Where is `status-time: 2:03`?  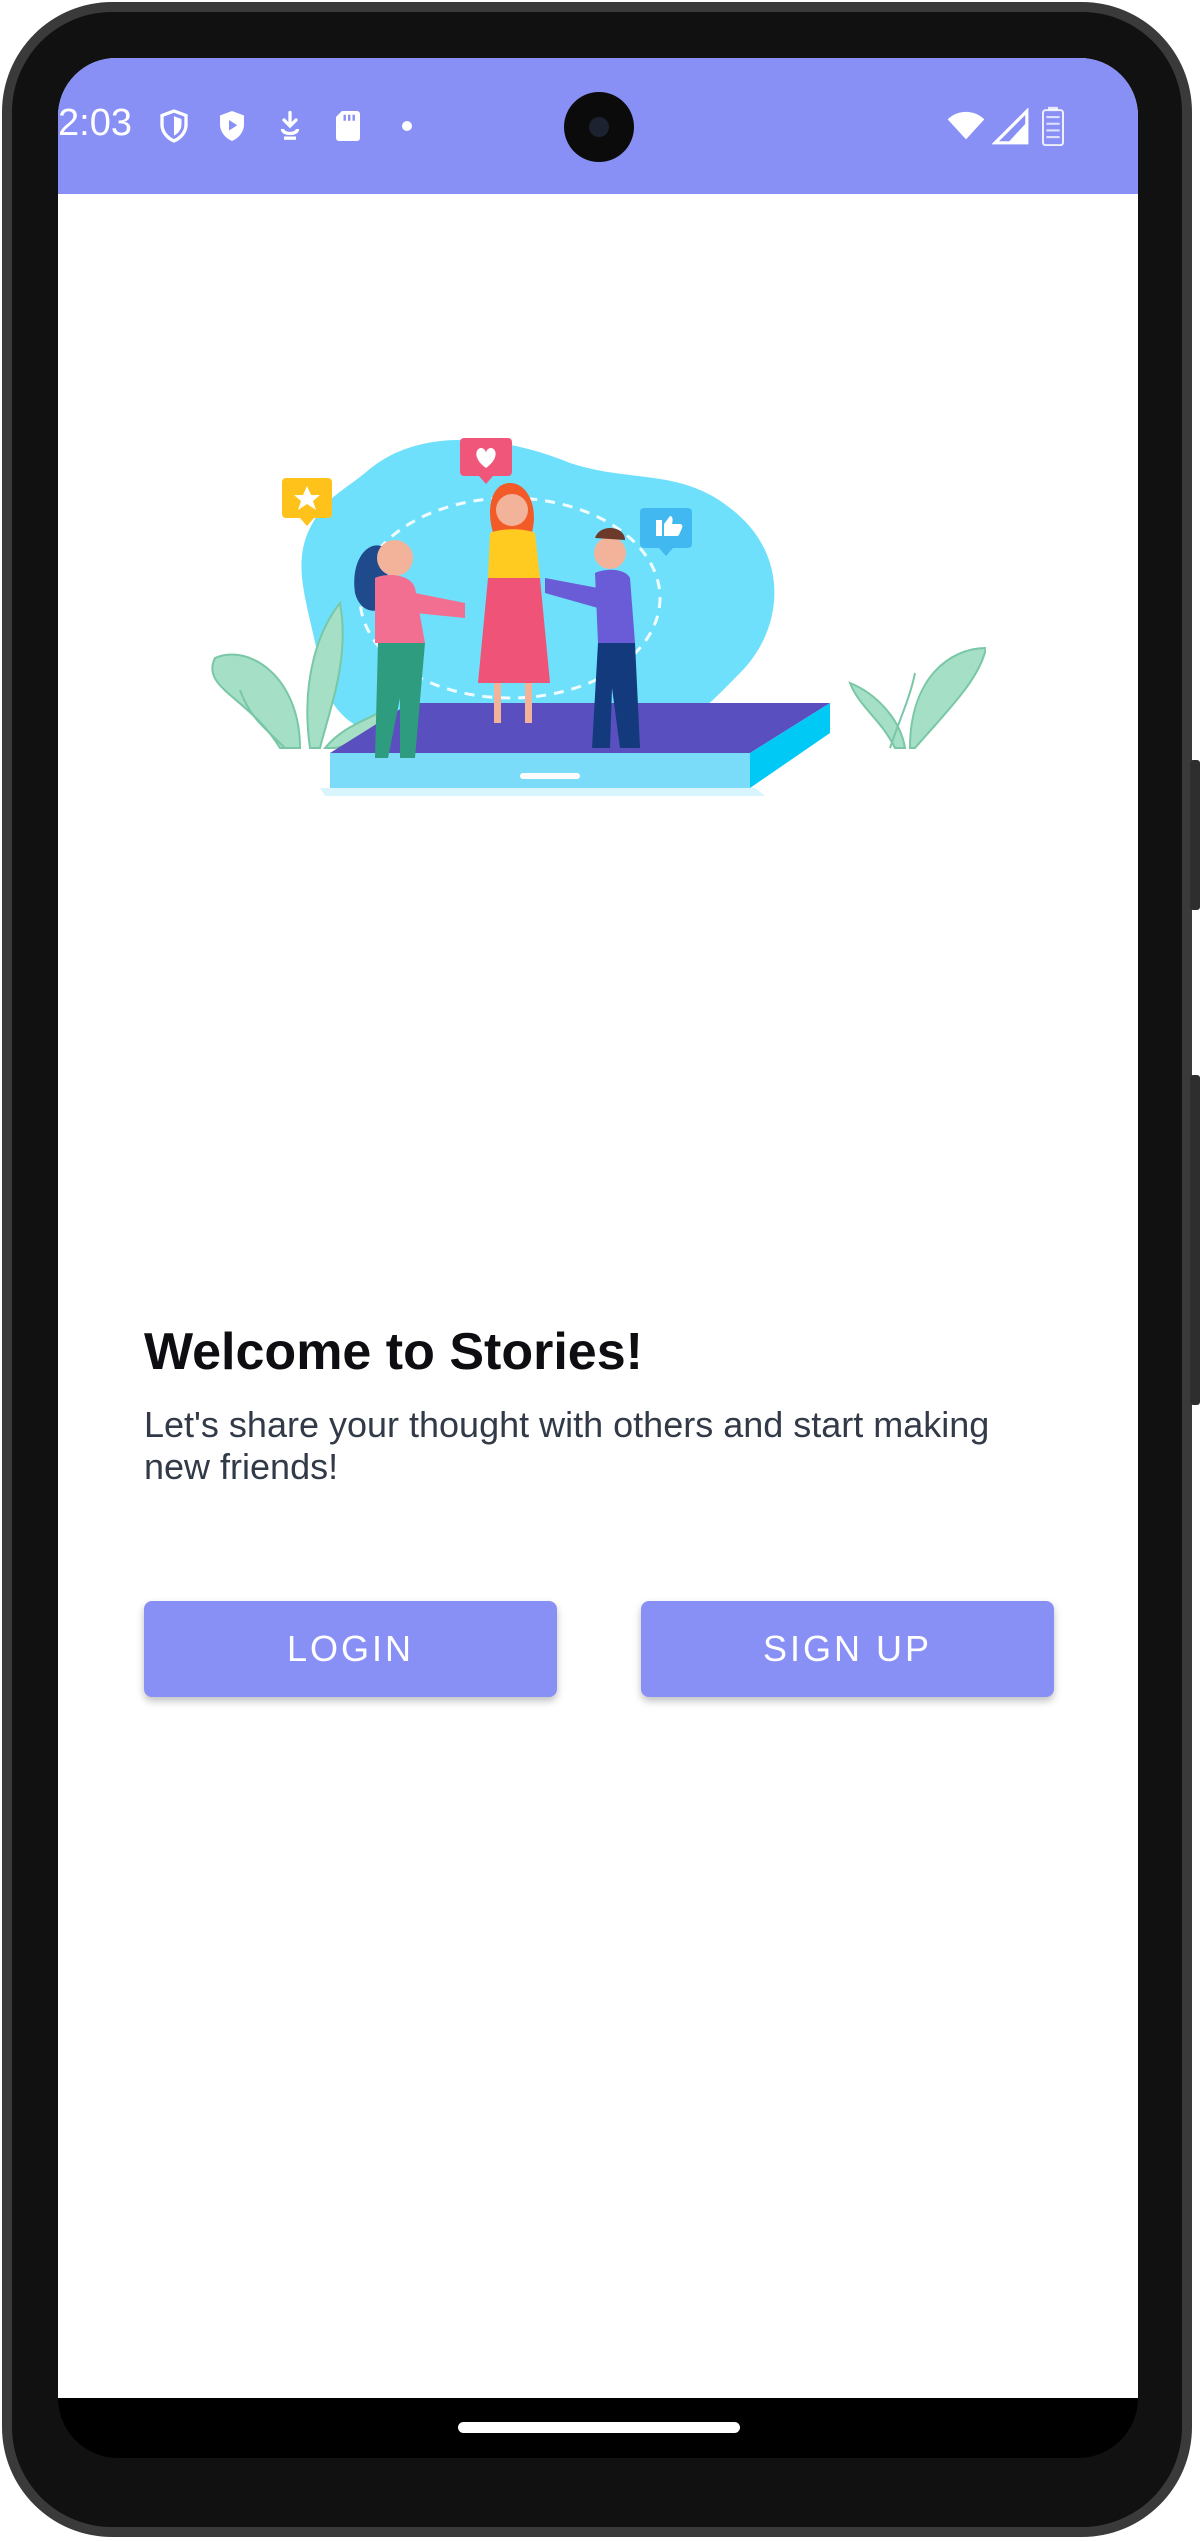
status-time: 2:03 is located at coordinates (95, 123).